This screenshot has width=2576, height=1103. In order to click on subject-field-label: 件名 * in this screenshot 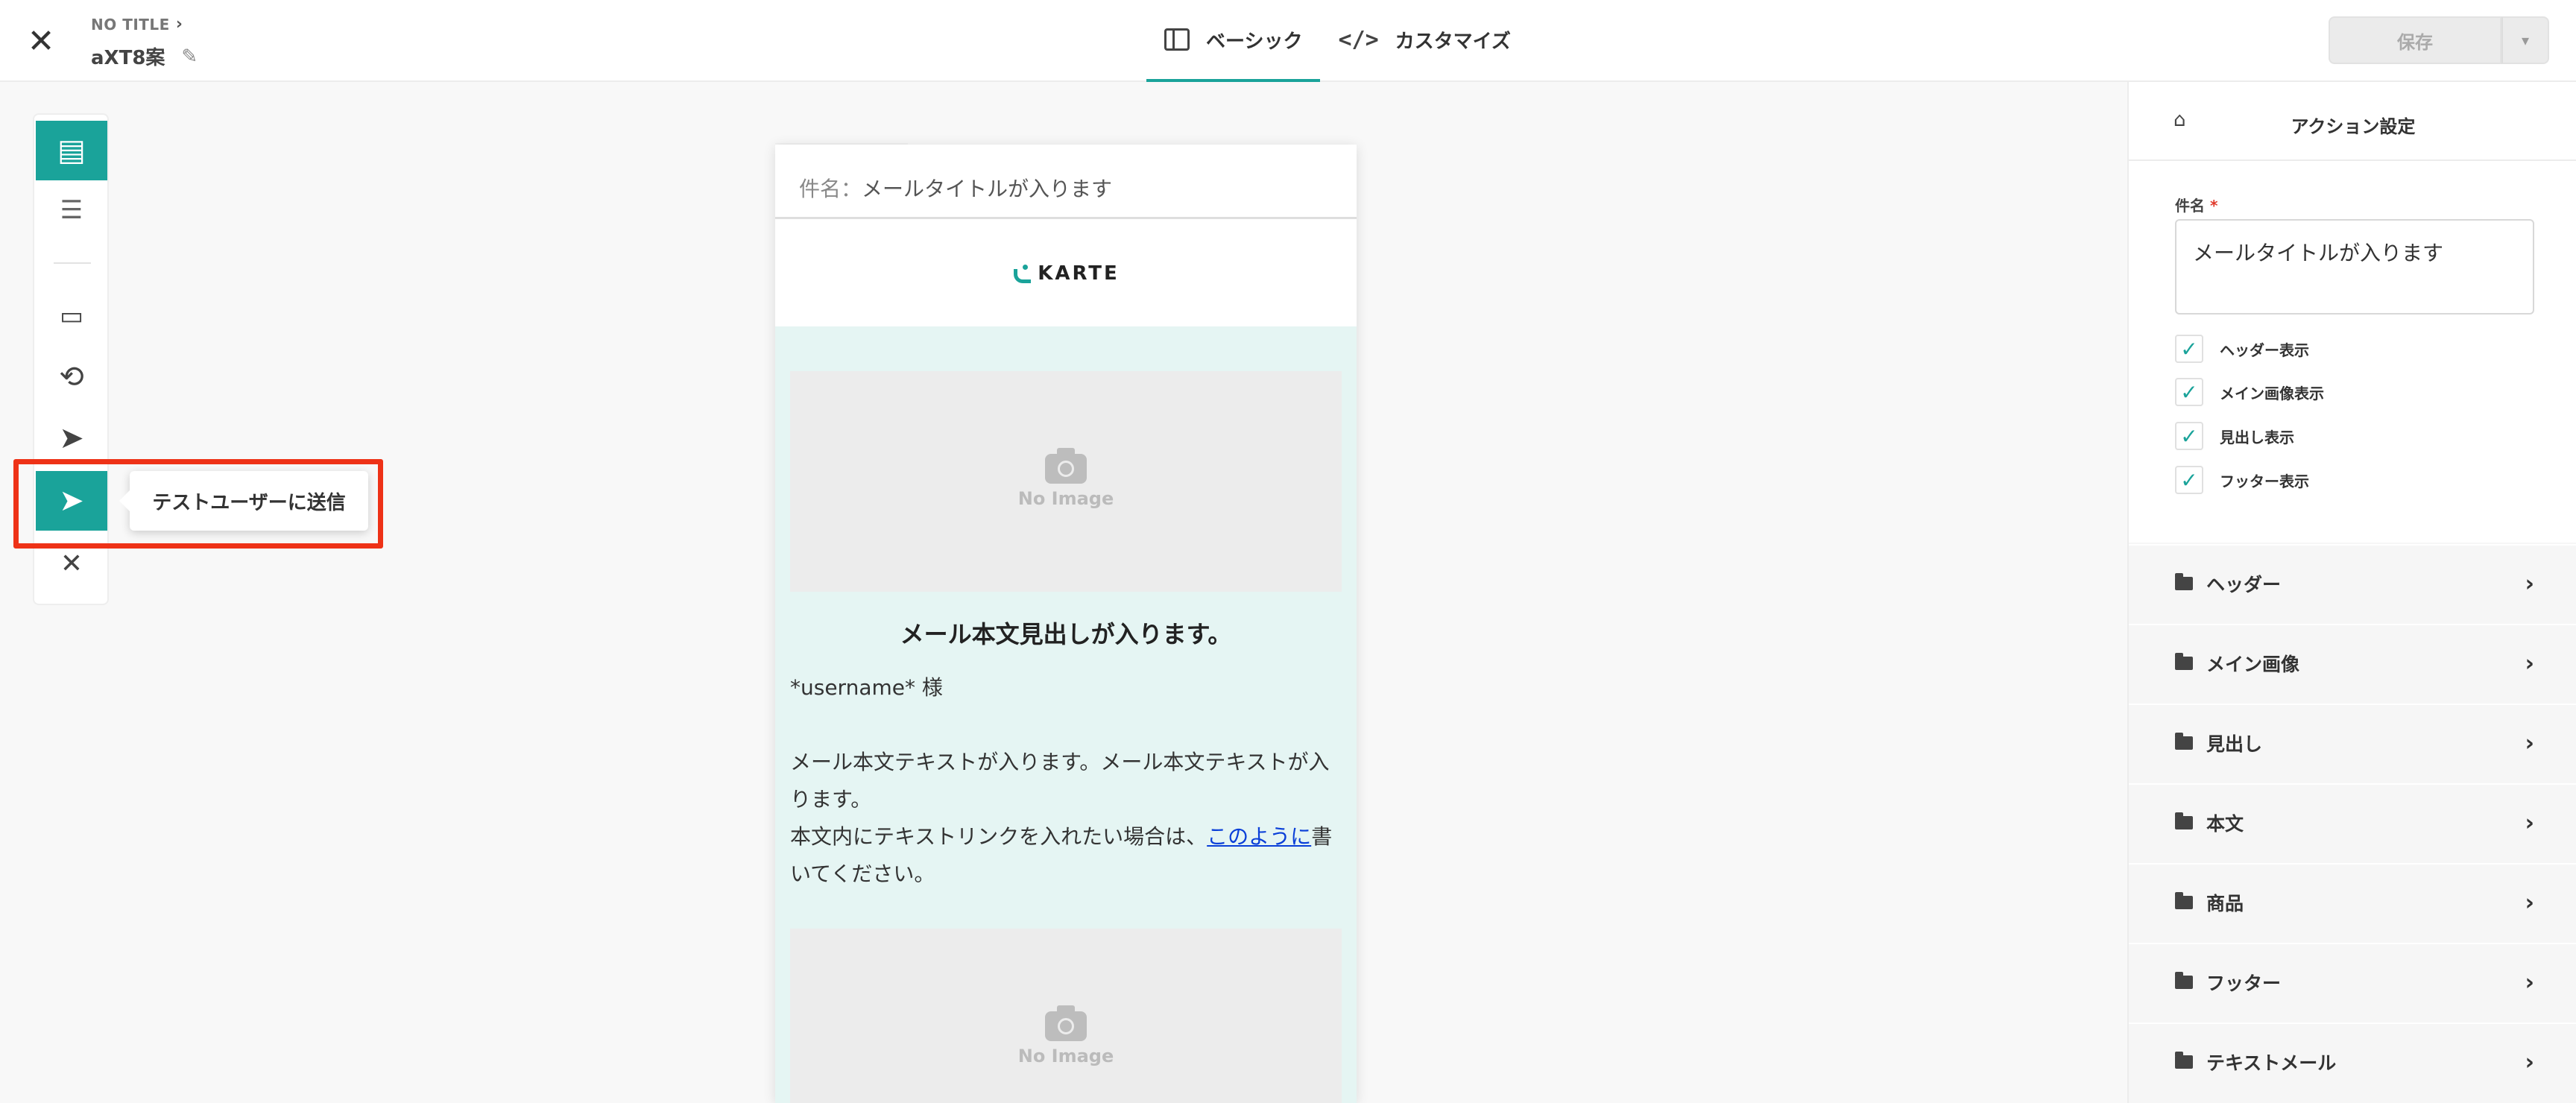, I will do `click(2196, 204)`.